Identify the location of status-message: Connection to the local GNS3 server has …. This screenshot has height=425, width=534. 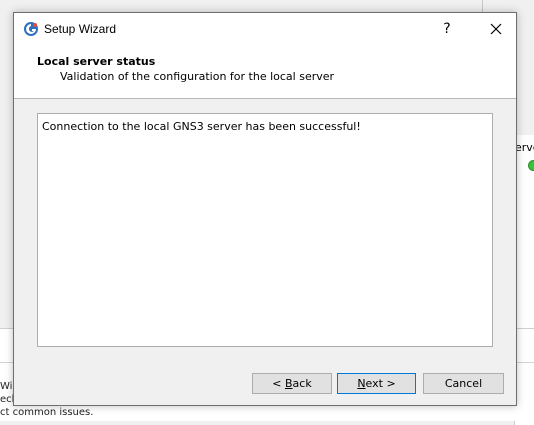
(201, 126).